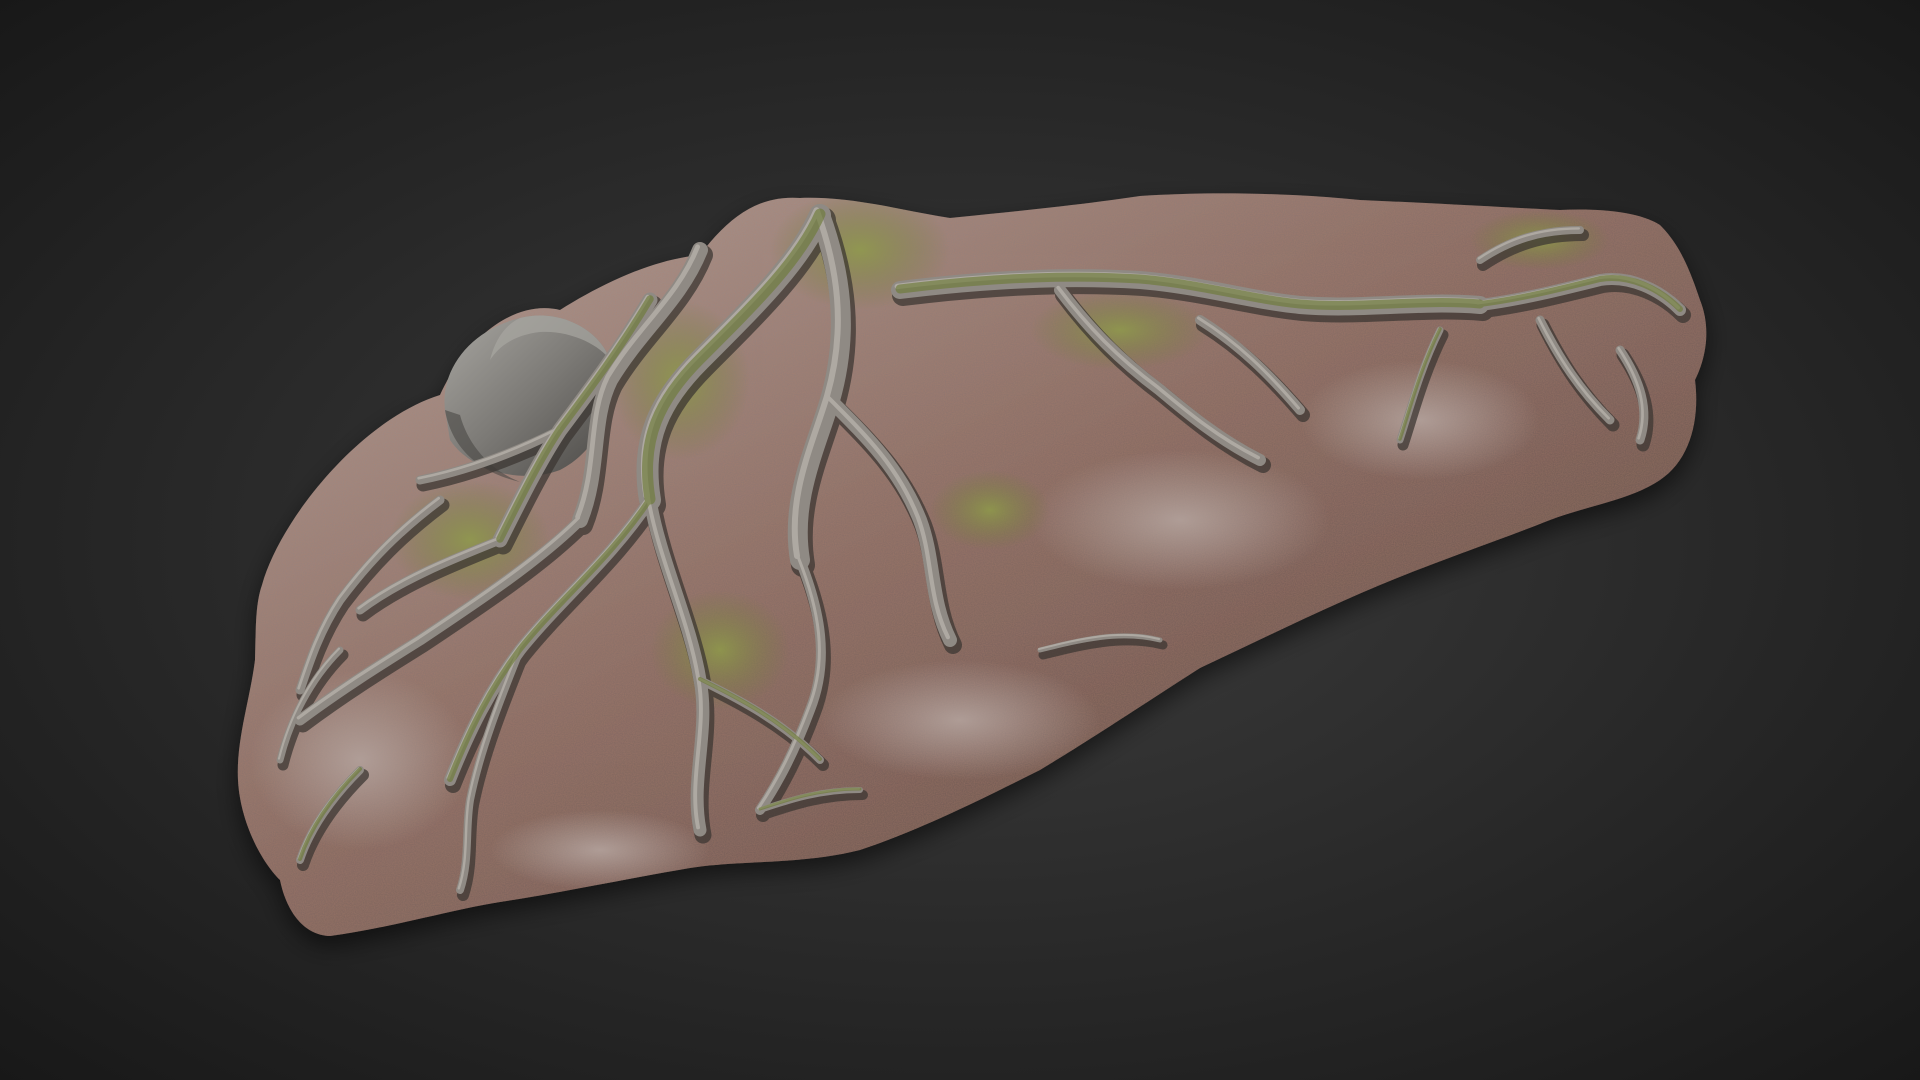 This screenshot has width=1920, height=1080. I want to click on moss-patch, so click(990, 510).